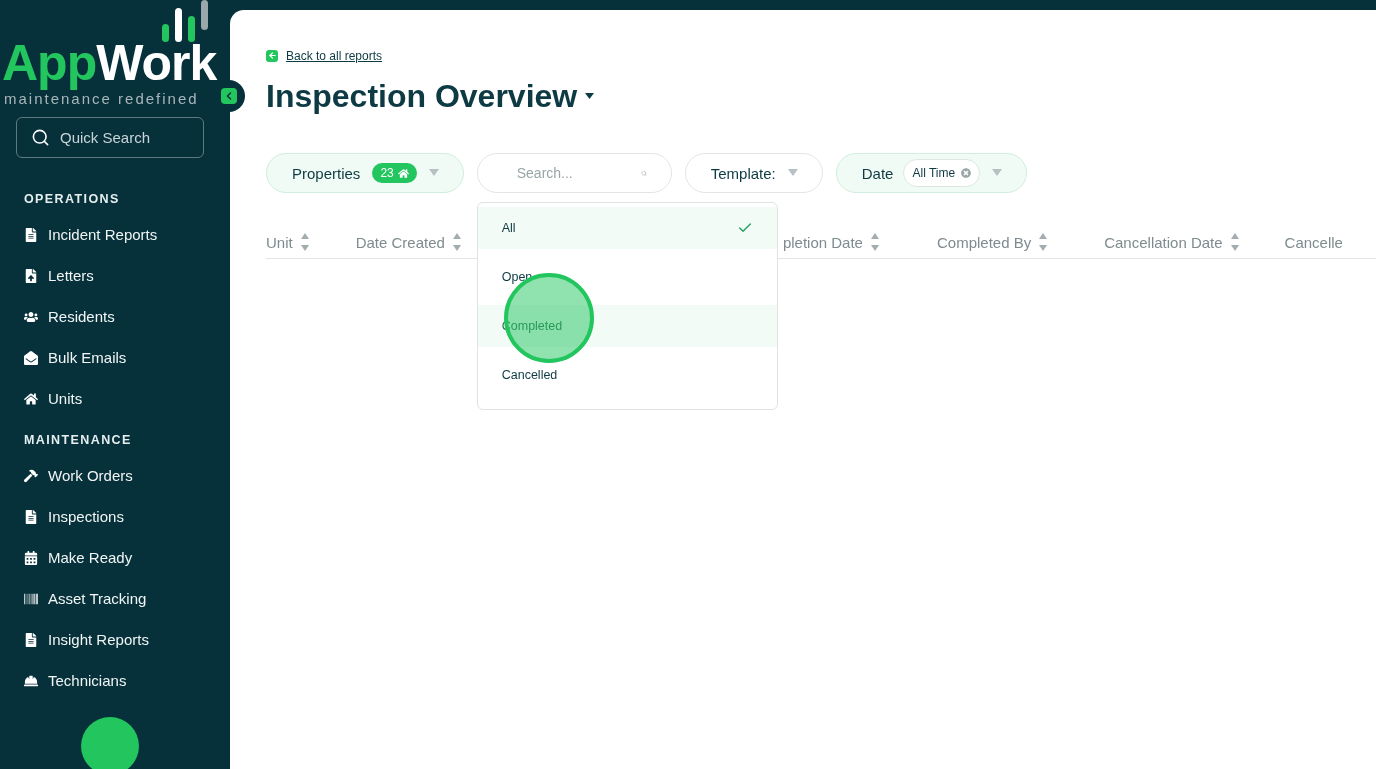 The image size is (1376, 769). Describe the element at coordinates (115, 557) in the screenshot. I see `sidebar-item: Make Ready` at that location.